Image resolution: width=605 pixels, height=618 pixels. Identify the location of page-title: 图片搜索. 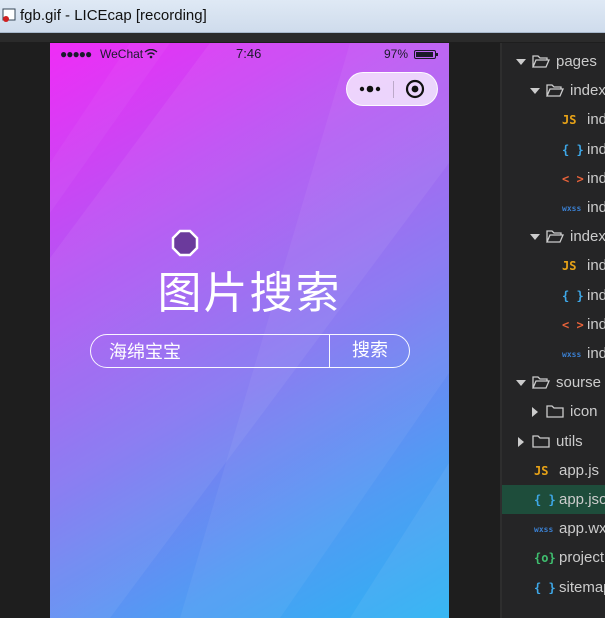
(249, 293).